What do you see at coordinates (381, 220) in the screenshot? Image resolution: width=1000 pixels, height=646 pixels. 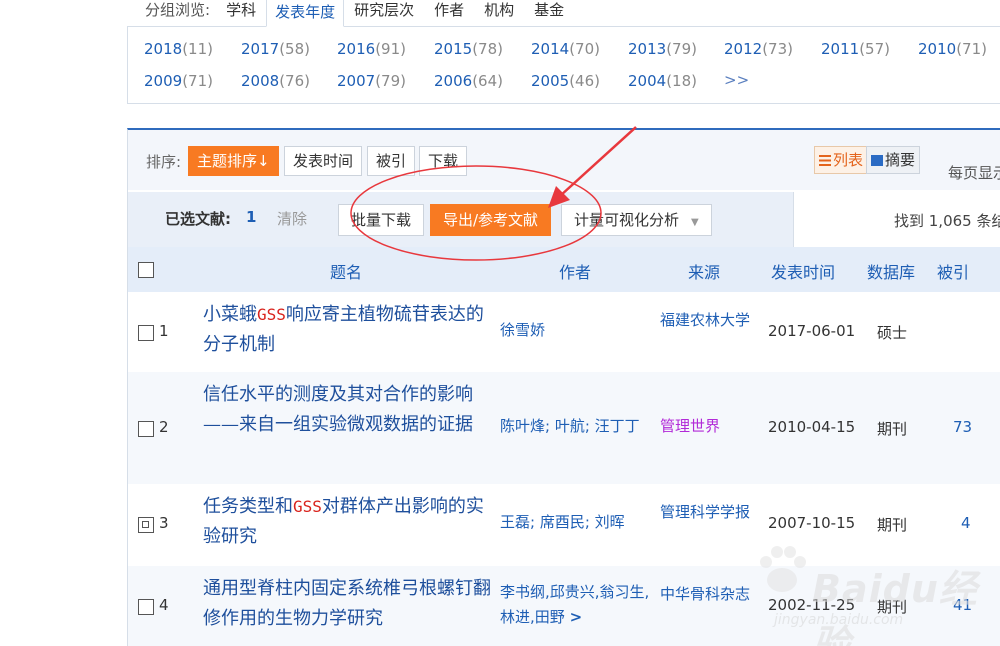 I see `batch-download-button: 批量下载` at bounding box center [381, 220].